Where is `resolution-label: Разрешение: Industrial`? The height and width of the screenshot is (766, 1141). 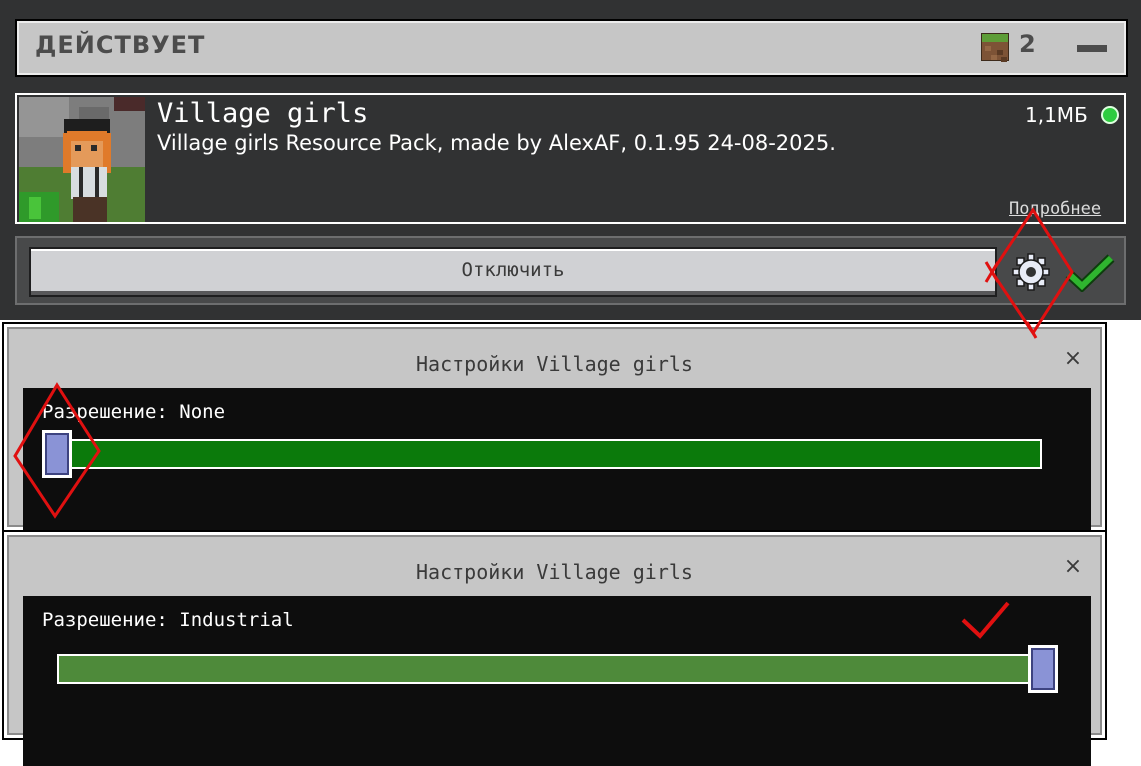
resolution-label: Разрешение: Industrial is located at coordinates (168, 620).